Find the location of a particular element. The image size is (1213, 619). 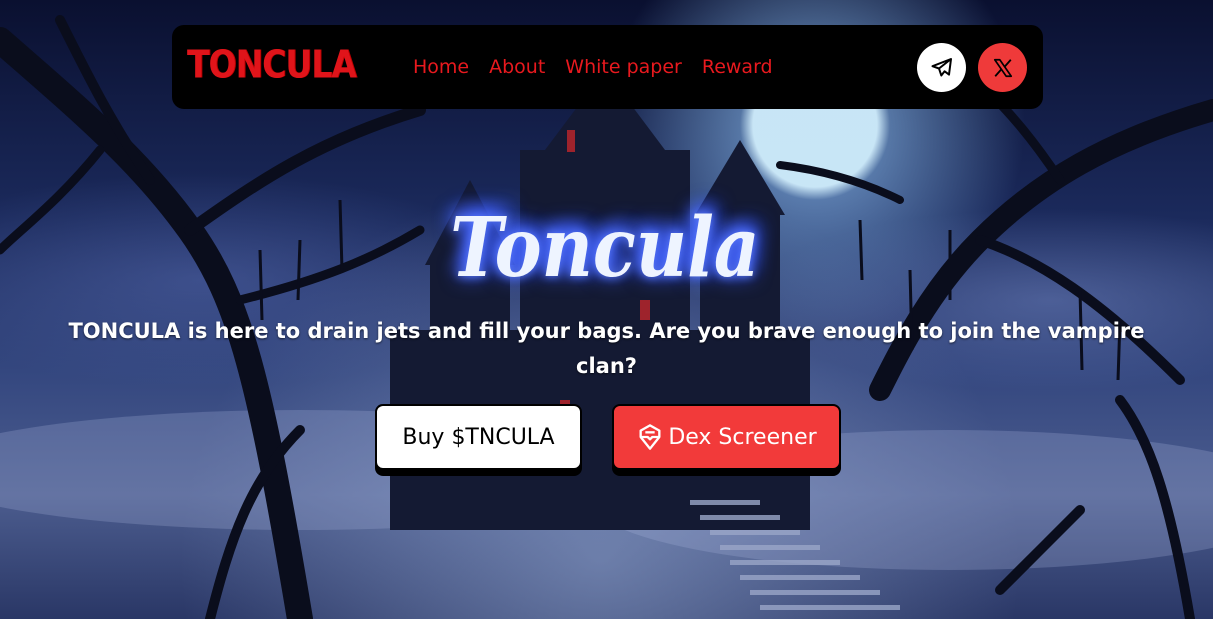

nav-link-about: About is located at coordinates (517, 67).